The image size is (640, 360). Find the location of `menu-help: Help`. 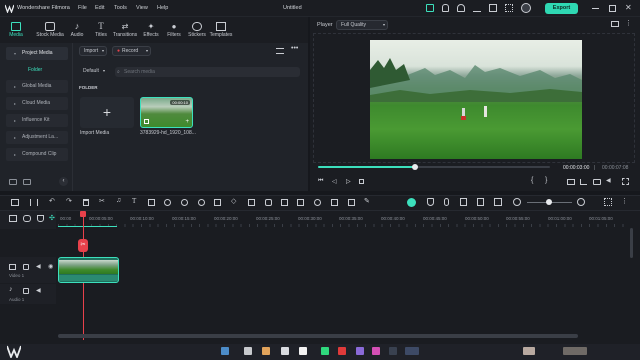

menu-help: Help is located at coordinates (162, 8).